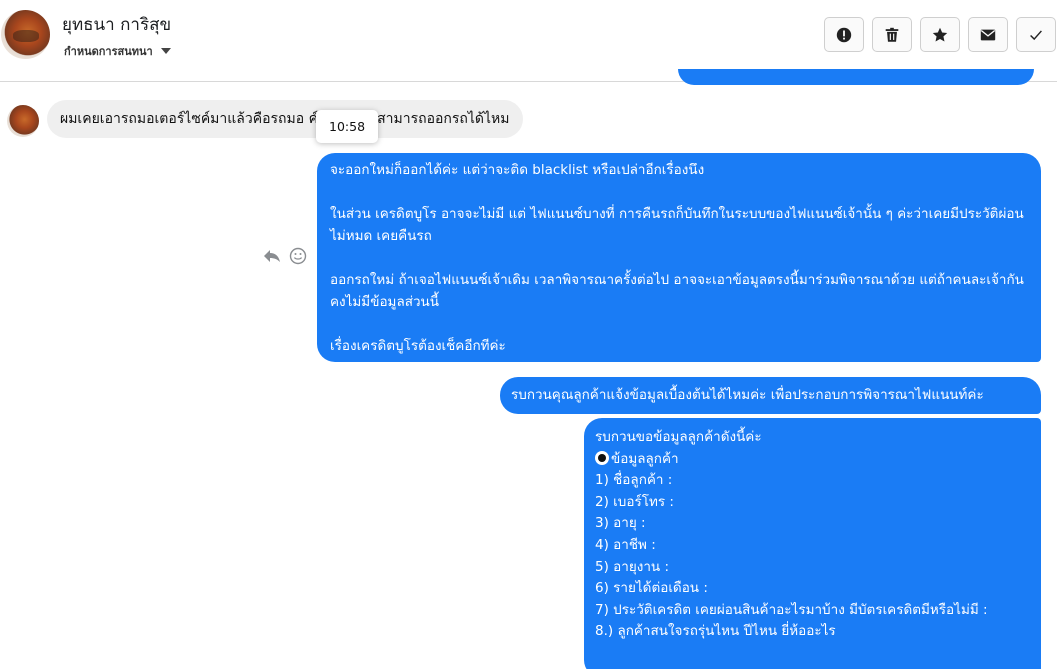 Image resolution: width=1057 pixels, height=669 pixels. What do you see at coordinates (632, 566) in the screenshot?
I see `list-item: 5) อายุงาน :` at bounding box center [632, 566].